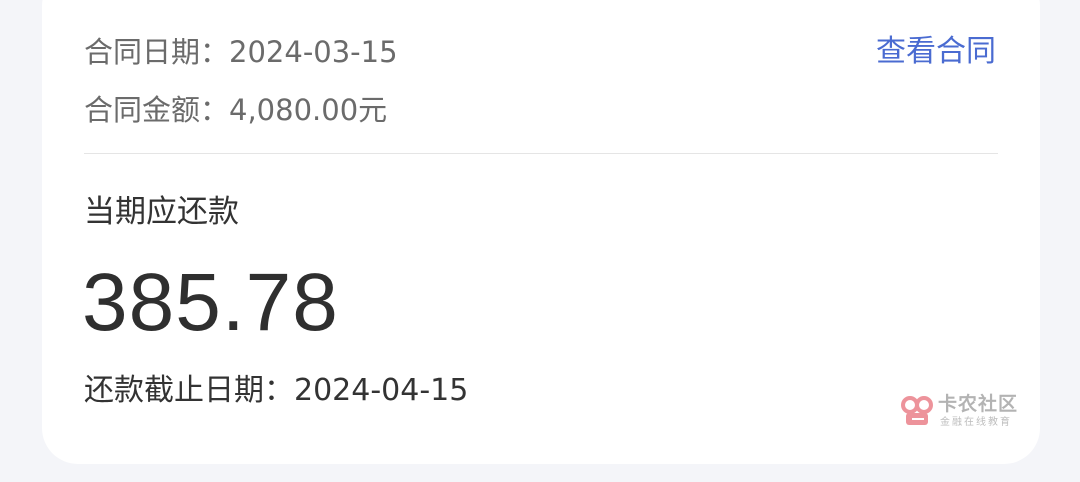 The width and height of the screenshot is (1080, 482). Describe the element at coordinates (157, 110) in the screenshot. I see `contract-amount-label: 合同金额：` at that location.